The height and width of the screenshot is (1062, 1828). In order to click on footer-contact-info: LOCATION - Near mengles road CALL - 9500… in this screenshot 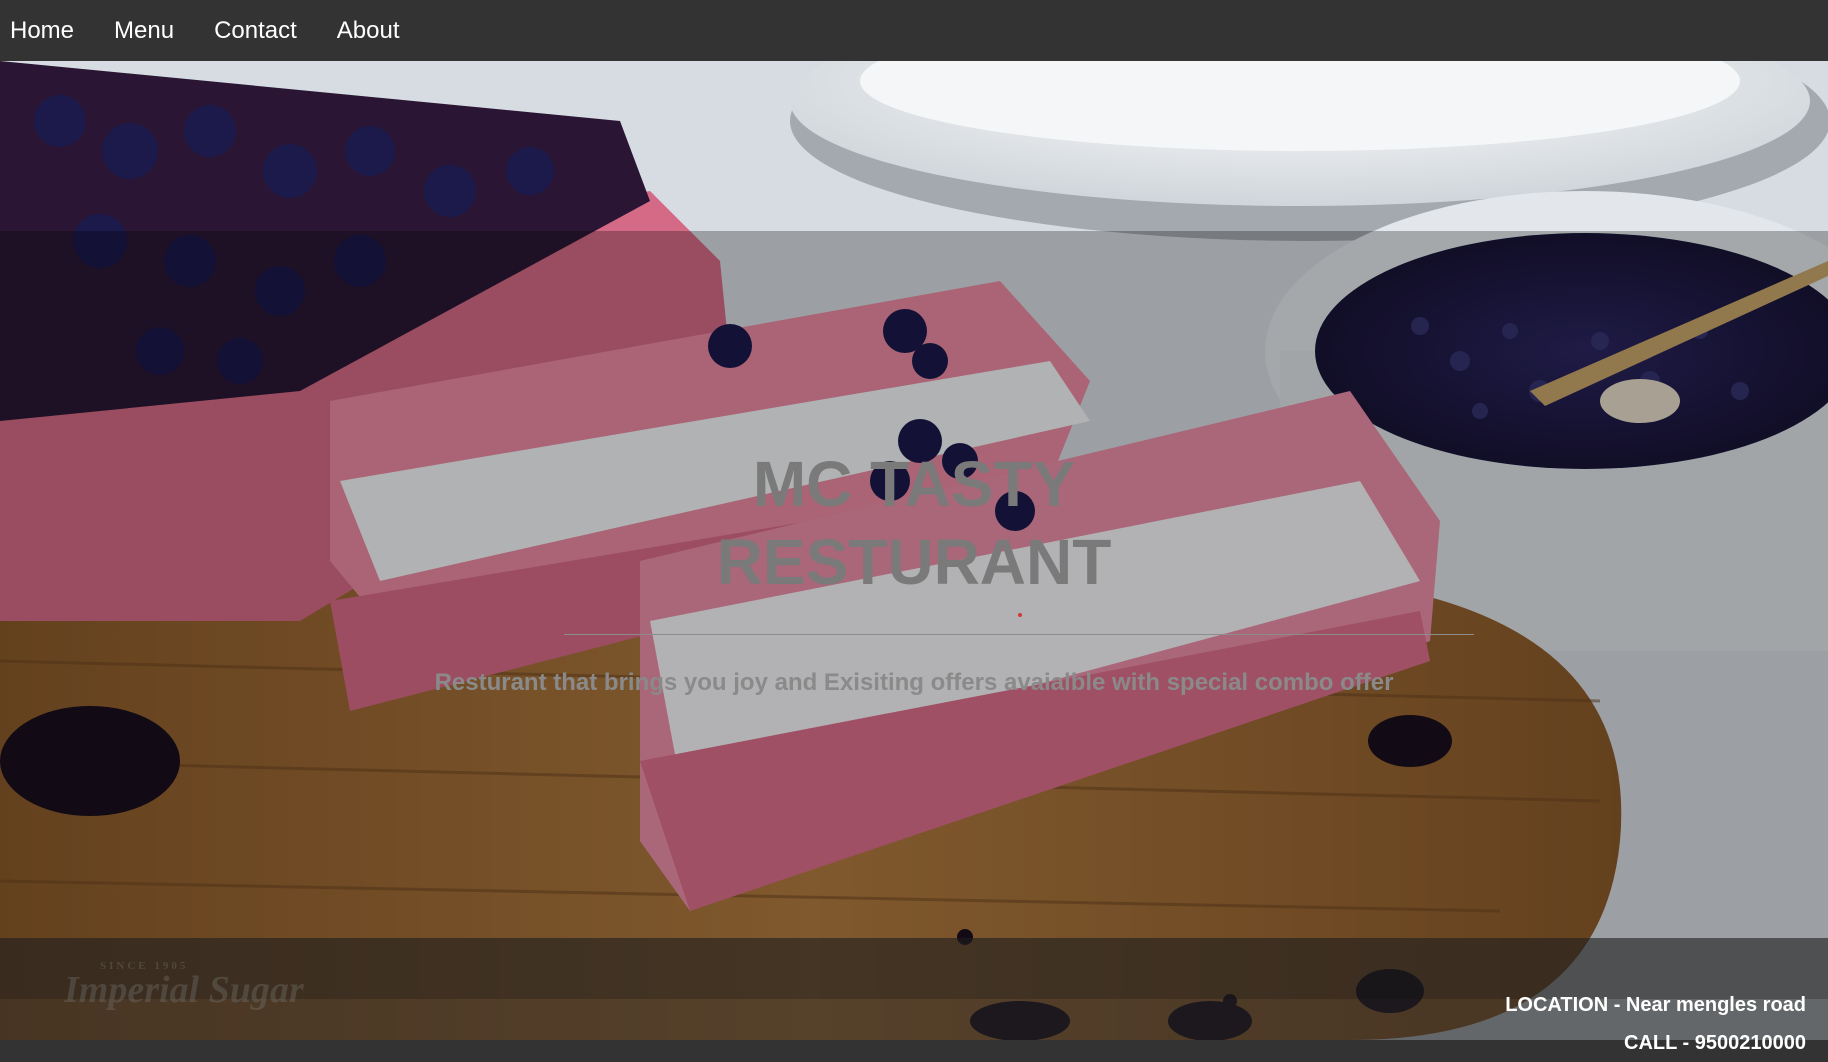, I will do `click(1655, 1024)`.